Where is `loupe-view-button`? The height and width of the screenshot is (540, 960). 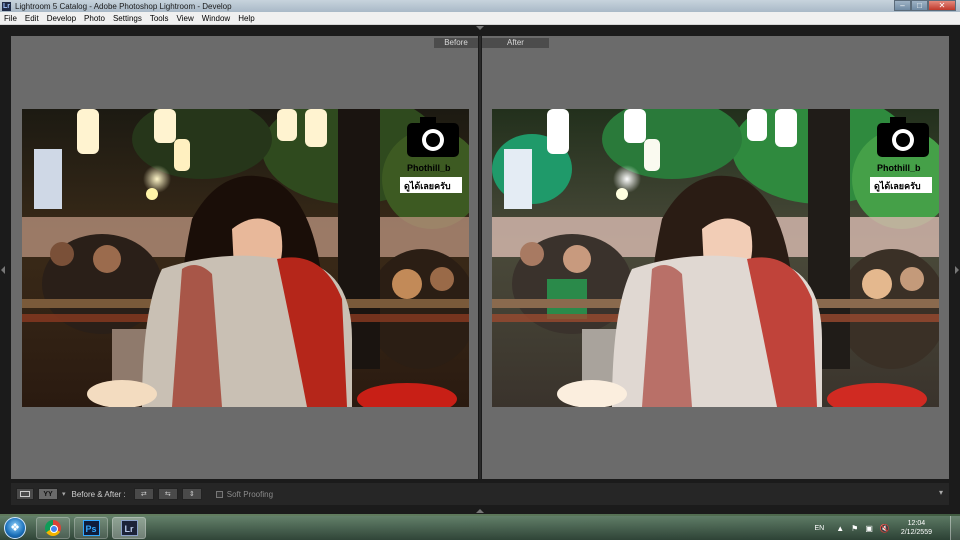
loupe-view-button is located at coordinates (25, 494).